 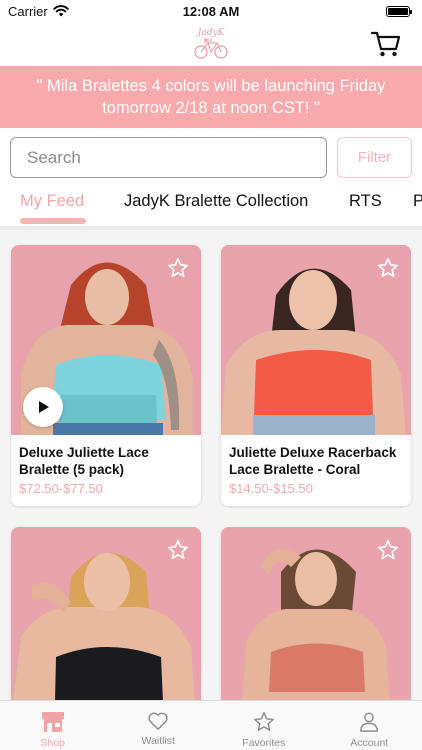 What do you see at coordinates (211, 48) in the screenshot?
I see `bicycle-logo-icon` at bounding box center [211, 48].